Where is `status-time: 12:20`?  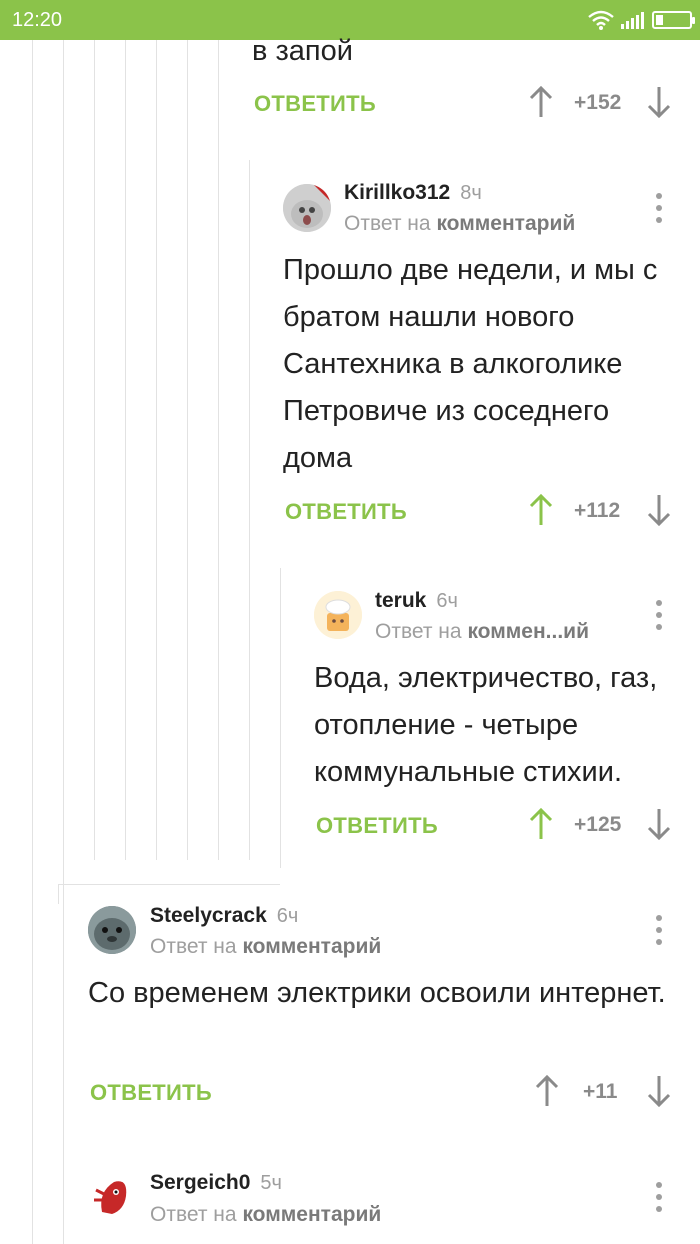
status-time: 12:20 is located at coordinates (37, 19).